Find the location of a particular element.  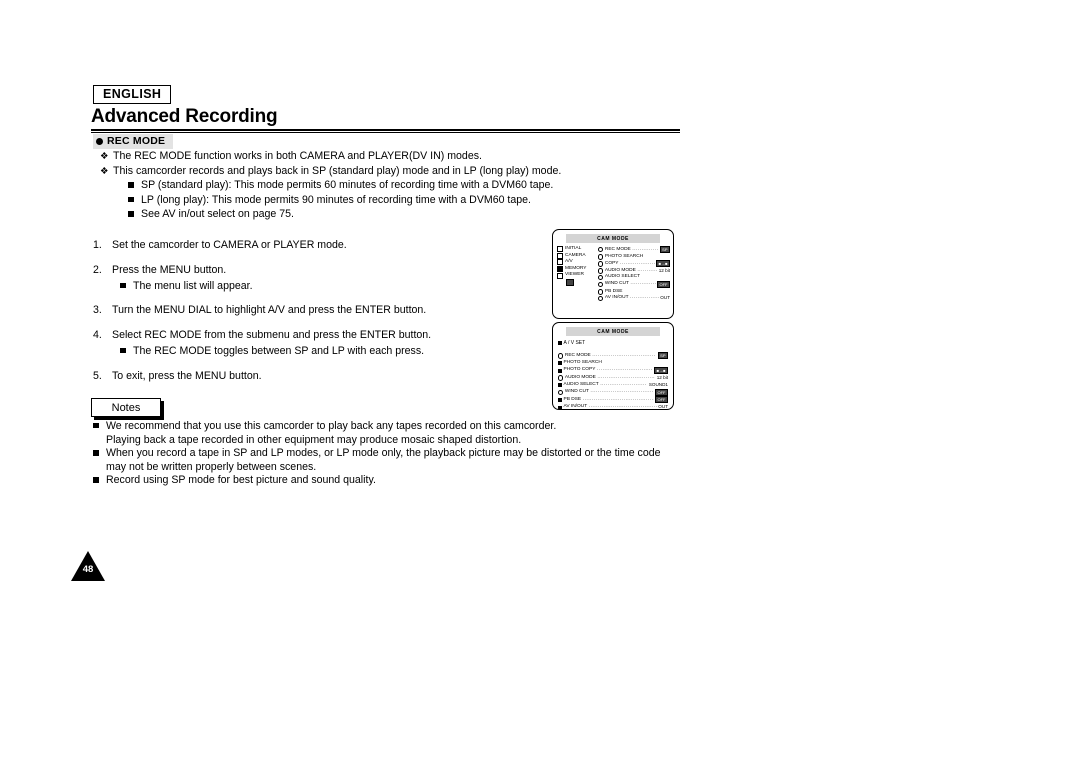

lcd-menu-value: OFF is located at coordinates (661, 400).